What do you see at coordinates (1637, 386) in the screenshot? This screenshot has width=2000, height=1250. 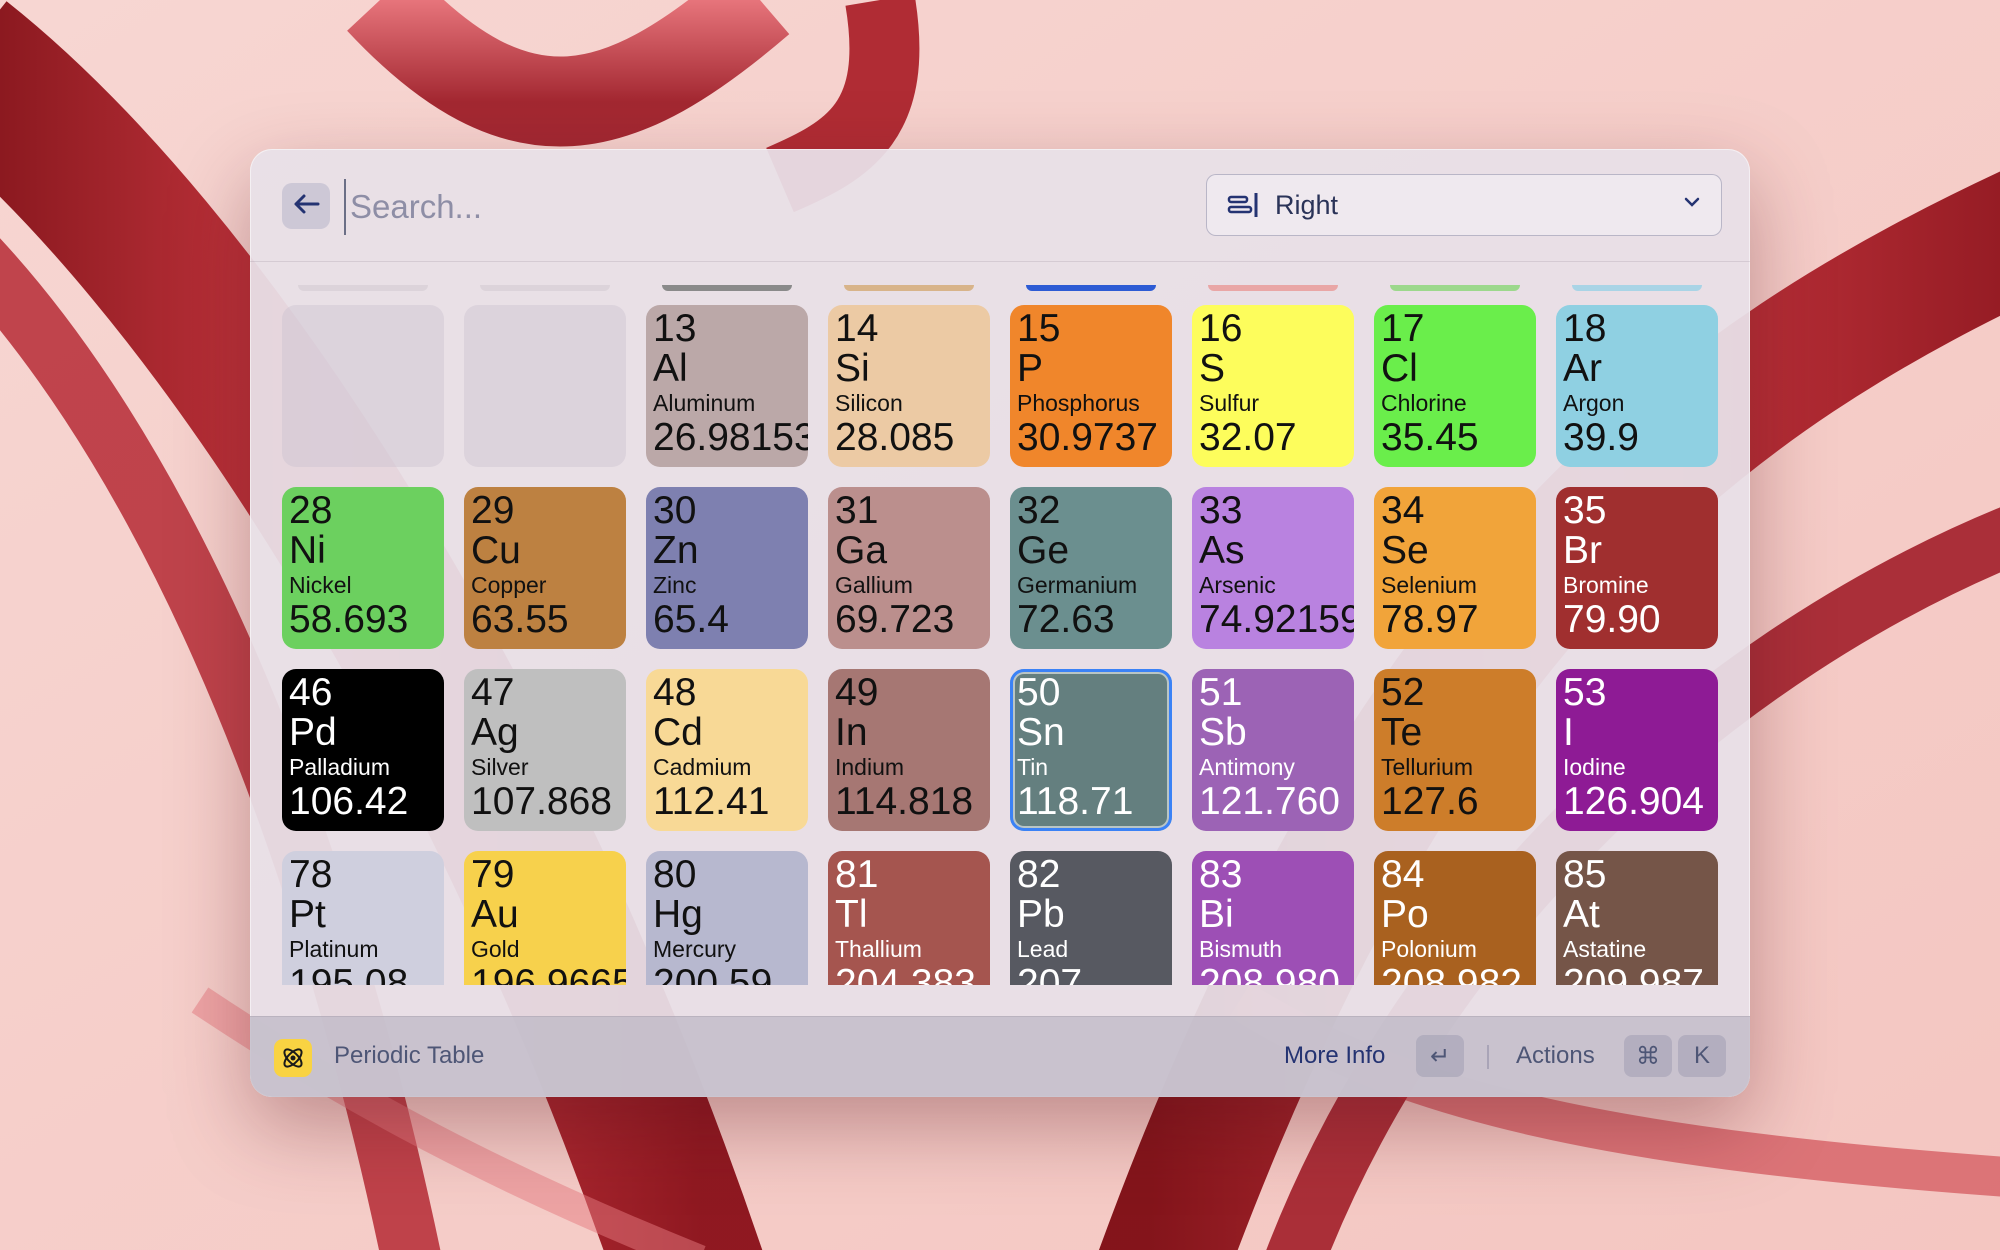 I see `element-tile-ar: 18 Ar Argon 39.9` at bounding box center [1637, 386].